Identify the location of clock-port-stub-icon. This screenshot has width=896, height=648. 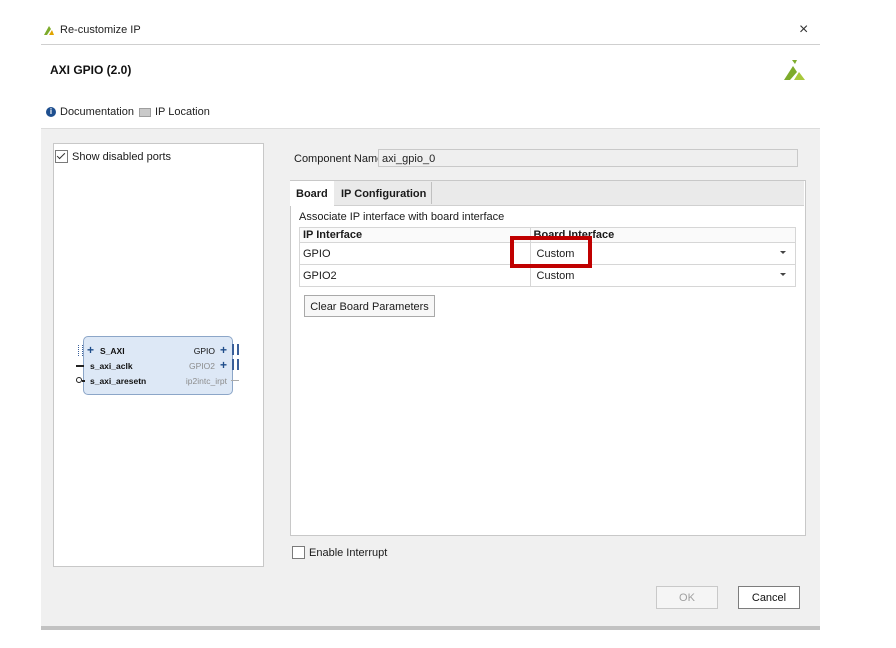
(80, 366).